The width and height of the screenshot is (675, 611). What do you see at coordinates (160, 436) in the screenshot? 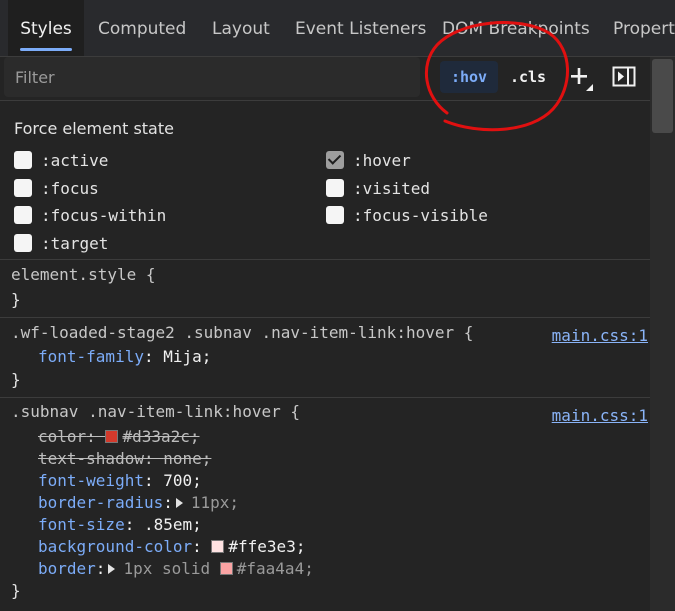
I see `property-value: #d33a2c;` at bounding box center [160, 436].